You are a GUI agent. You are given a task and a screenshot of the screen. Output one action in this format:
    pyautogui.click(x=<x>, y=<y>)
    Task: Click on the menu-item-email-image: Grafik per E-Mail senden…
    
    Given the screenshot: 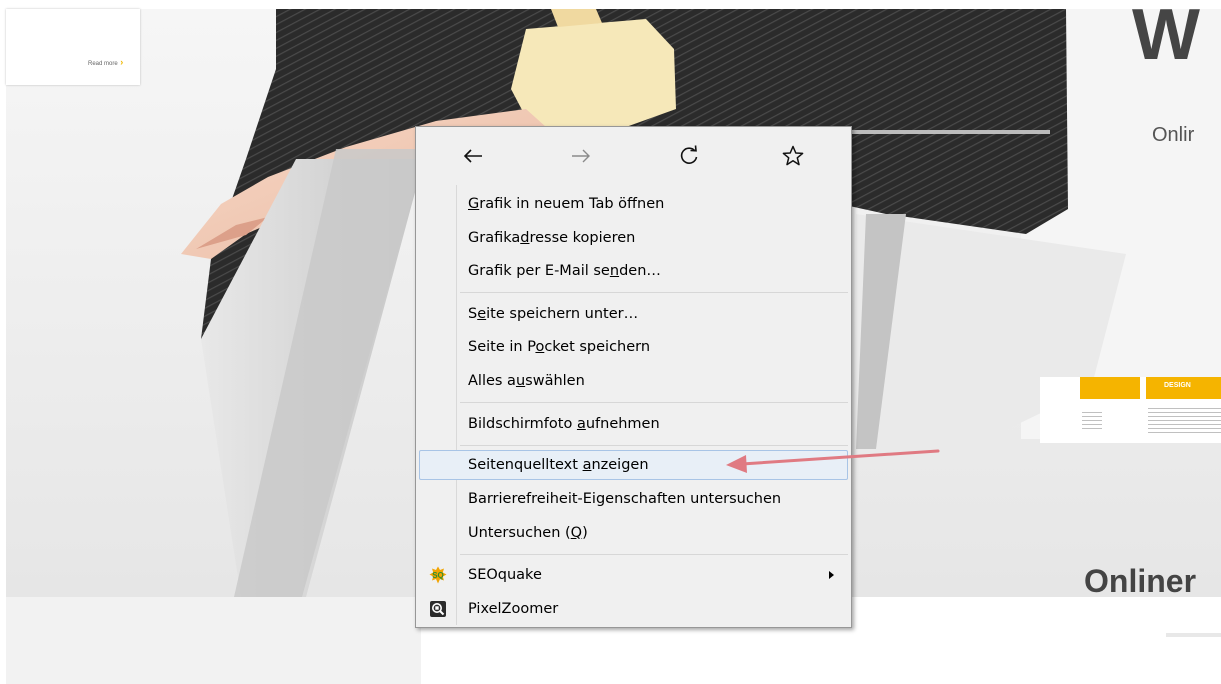 What is the action you would take?
    pyautogui.click(x=633, y=271)
    